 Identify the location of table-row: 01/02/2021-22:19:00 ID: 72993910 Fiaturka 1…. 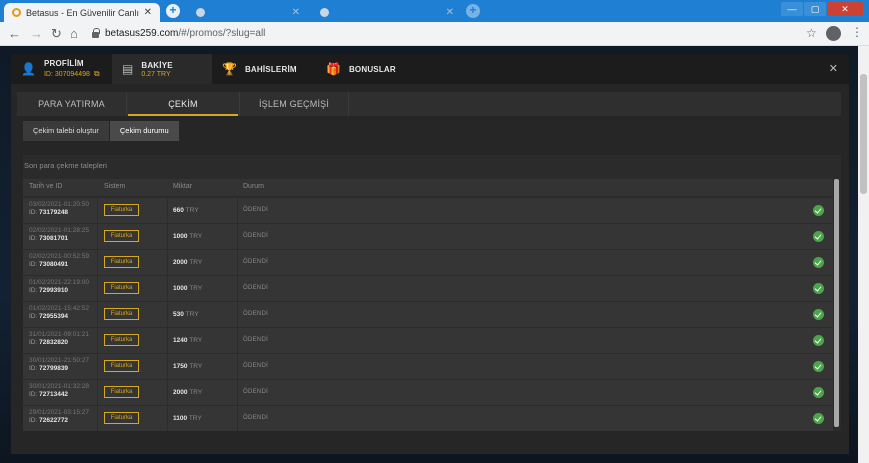
(428, 289).